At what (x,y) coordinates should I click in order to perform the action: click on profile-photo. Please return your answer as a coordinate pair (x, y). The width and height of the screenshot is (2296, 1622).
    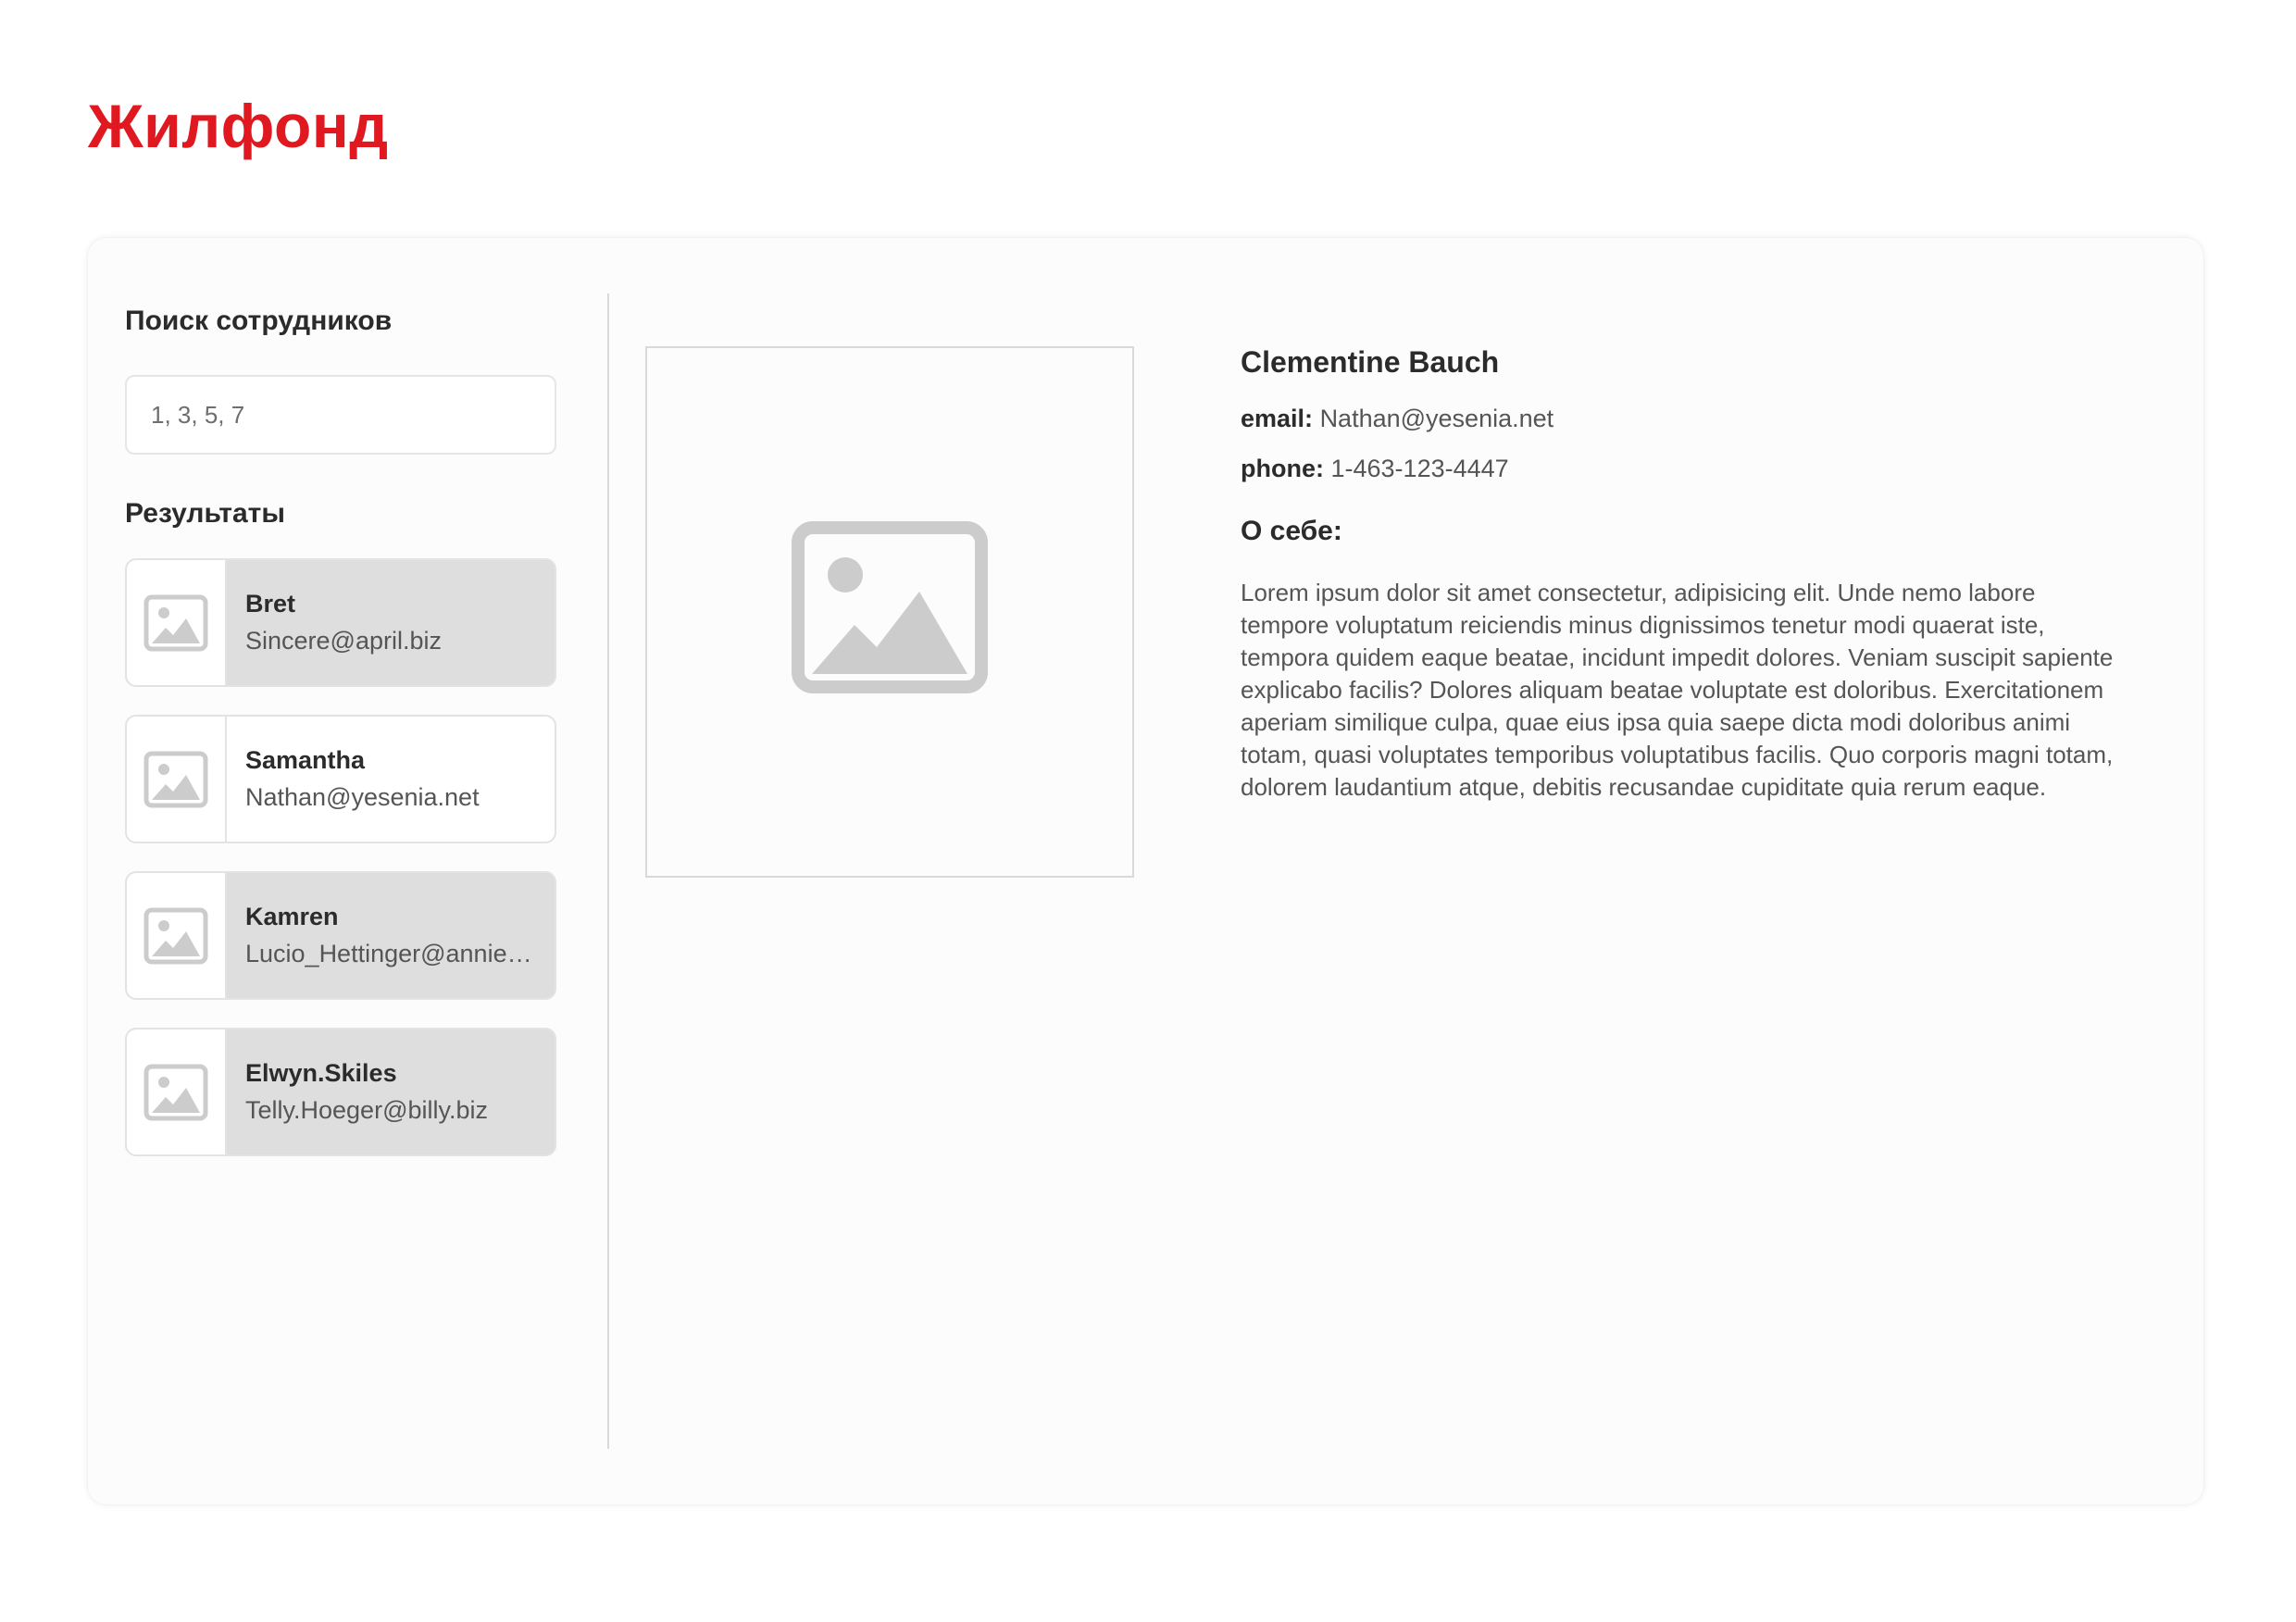
    Looking at the image, I should click on (889, 612).